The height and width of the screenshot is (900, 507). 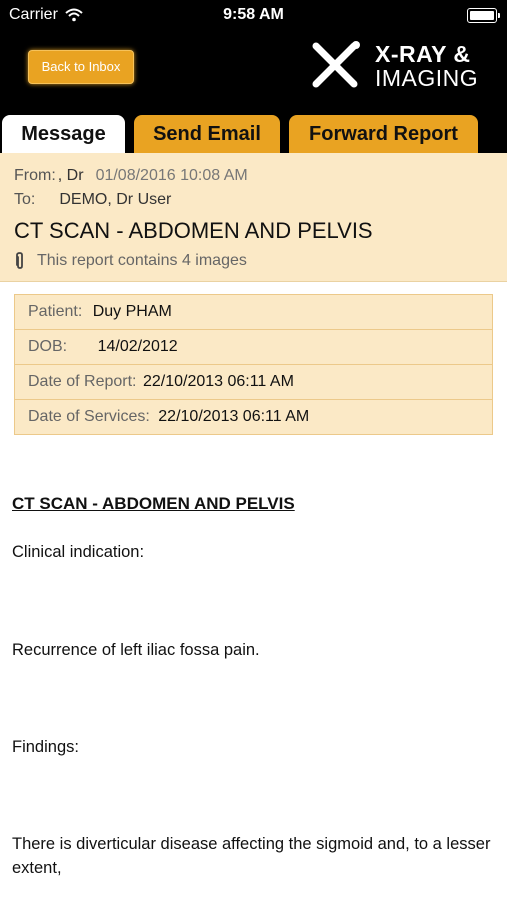 What do you see at coordinates (193, 230) in the screenshot?
I see `message-subject: CT SCAN - ABDOMEN AND PELVIS` at bounding box center [193, 230].